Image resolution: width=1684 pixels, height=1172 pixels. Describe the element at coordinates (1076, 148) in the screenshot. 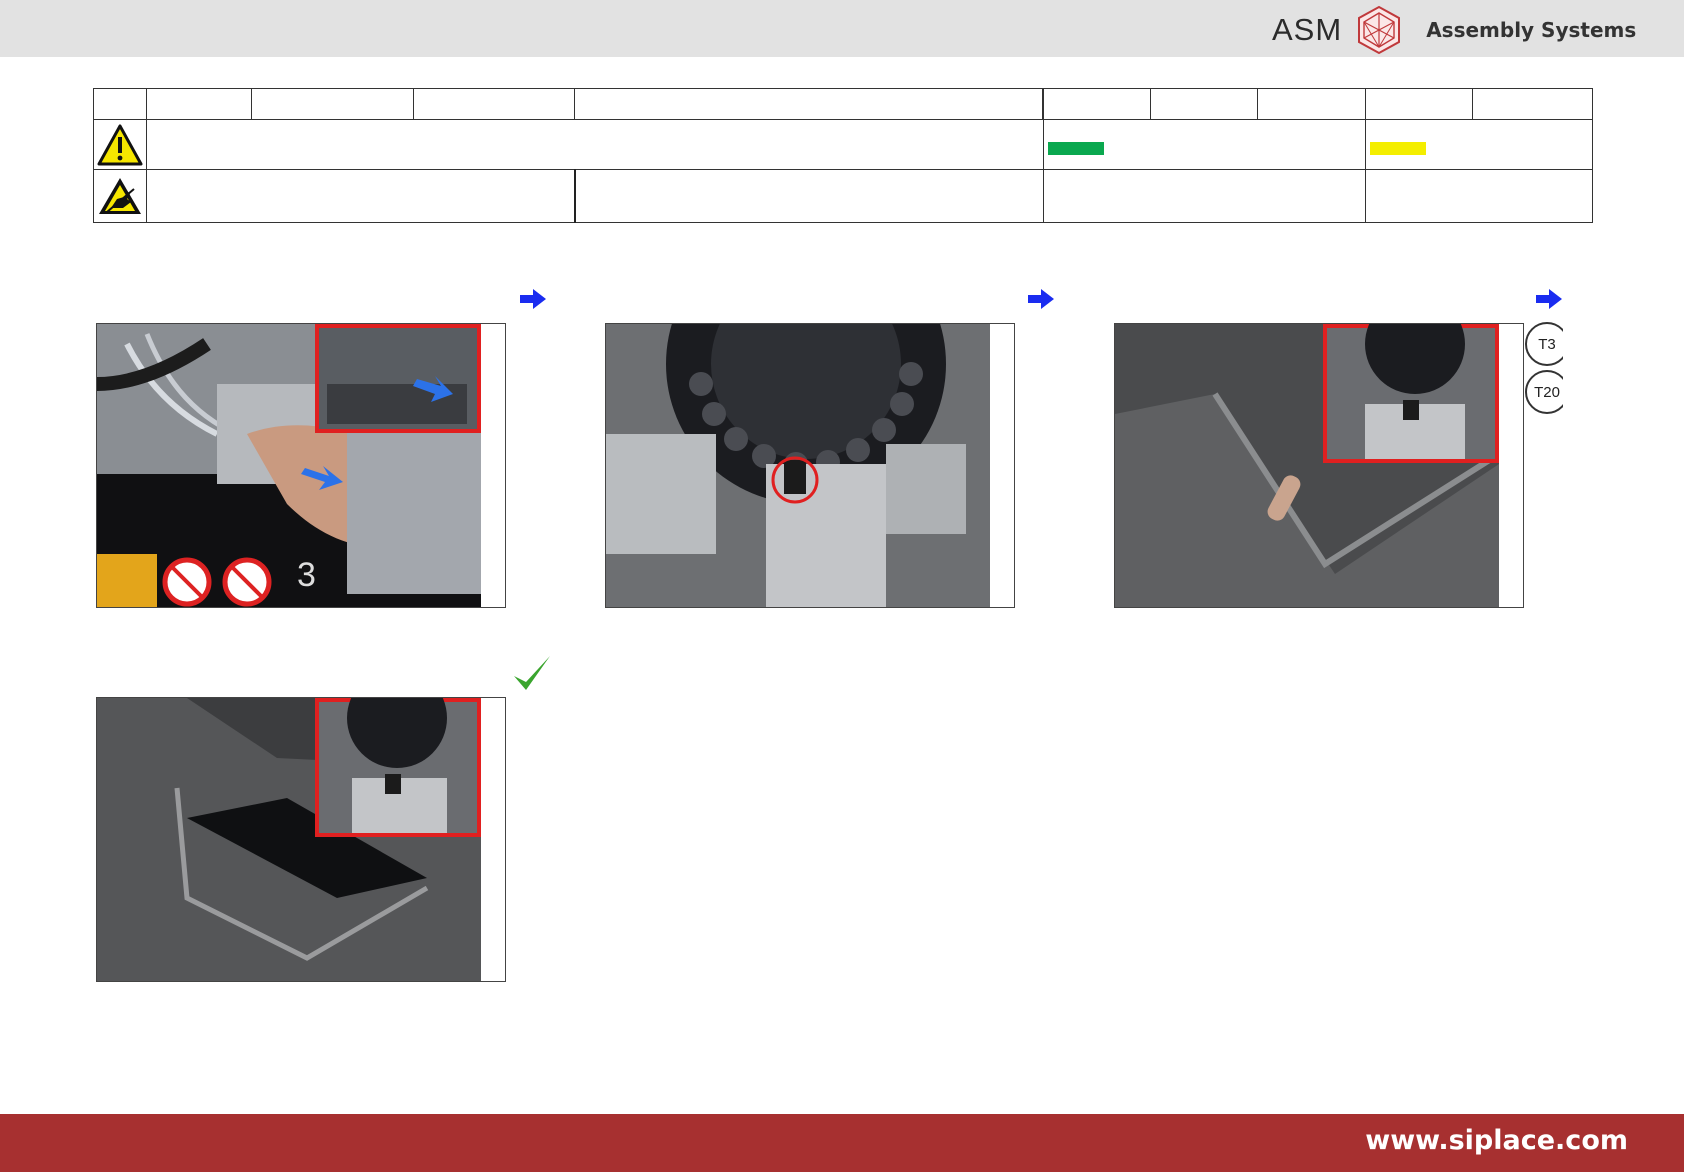

I see `green-status-bar` at that location.